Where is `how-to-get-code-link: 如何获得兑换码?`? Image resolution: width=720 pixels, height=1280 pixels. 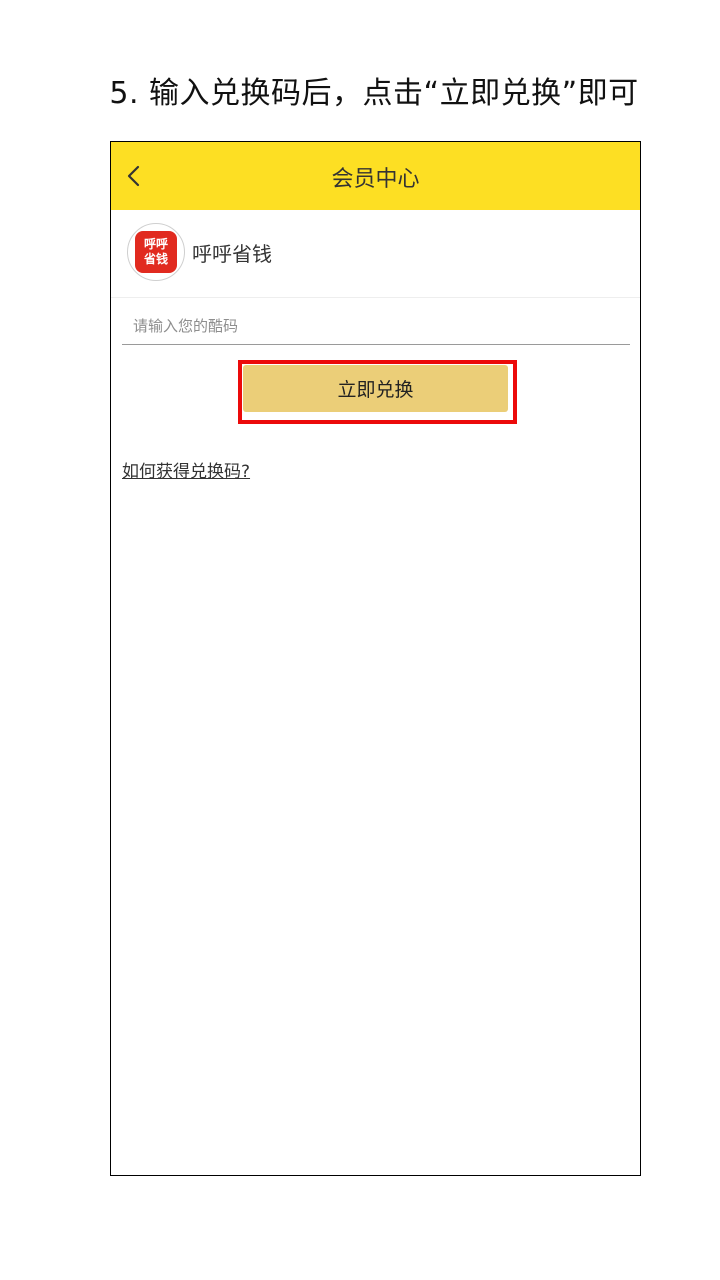 how-to-get-code-link: 如何获得兑换码? is located at coordinates (186, 469).